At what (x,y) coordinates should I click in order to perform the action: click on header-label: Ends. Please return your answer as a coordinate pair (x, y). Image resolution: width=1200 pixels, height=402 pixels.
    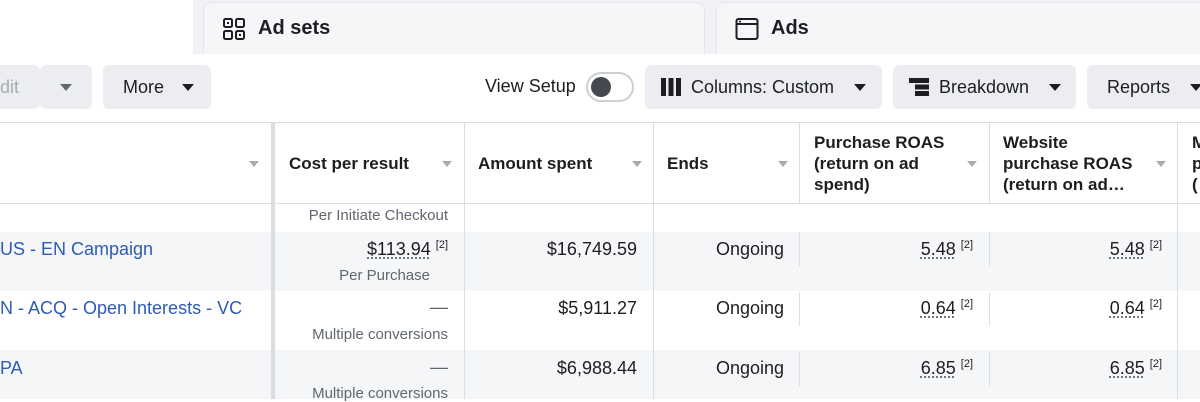
    Looking at the image, I should click on (688, 163).